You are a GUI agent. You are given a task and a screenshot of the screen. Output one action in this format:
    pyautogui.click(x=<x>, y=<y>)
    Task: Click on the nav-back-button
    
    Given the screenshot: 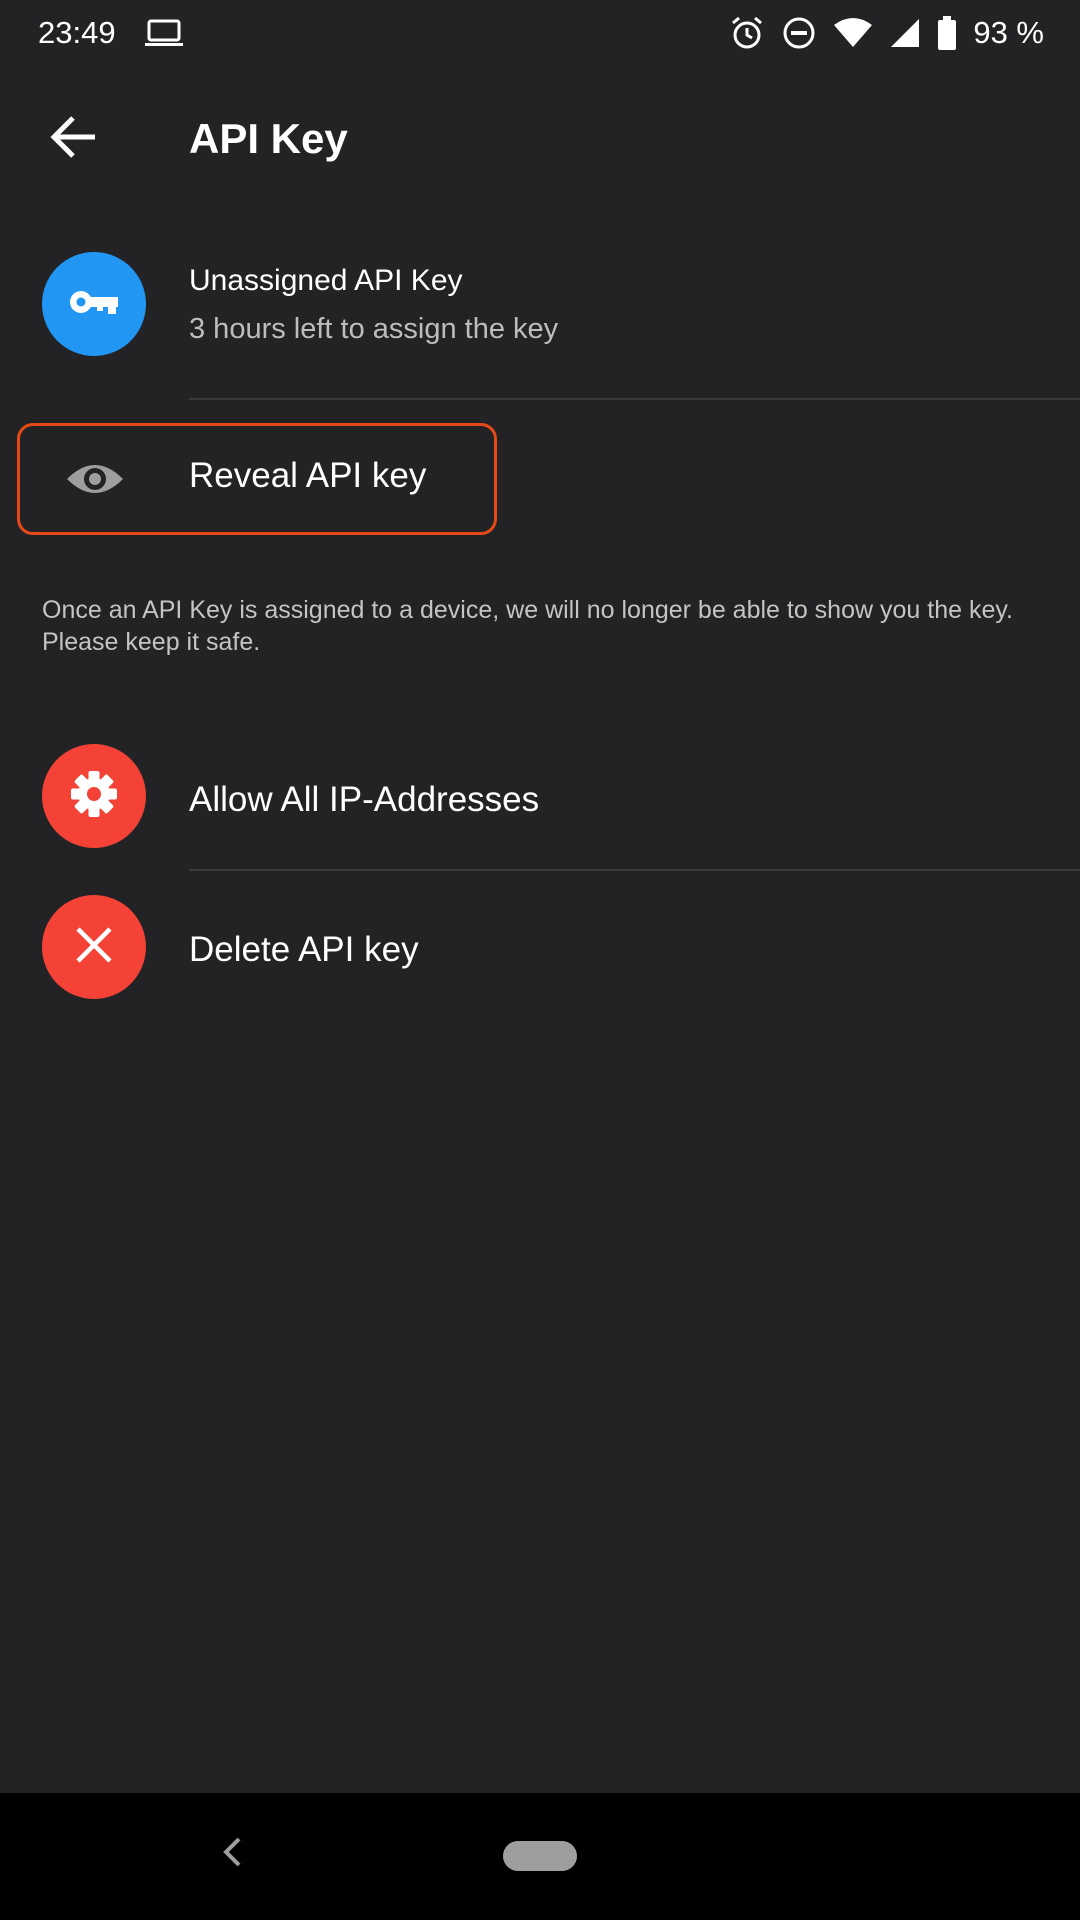 What is the action you would take?
    pyautogui.click(x=232, y=1854)
    